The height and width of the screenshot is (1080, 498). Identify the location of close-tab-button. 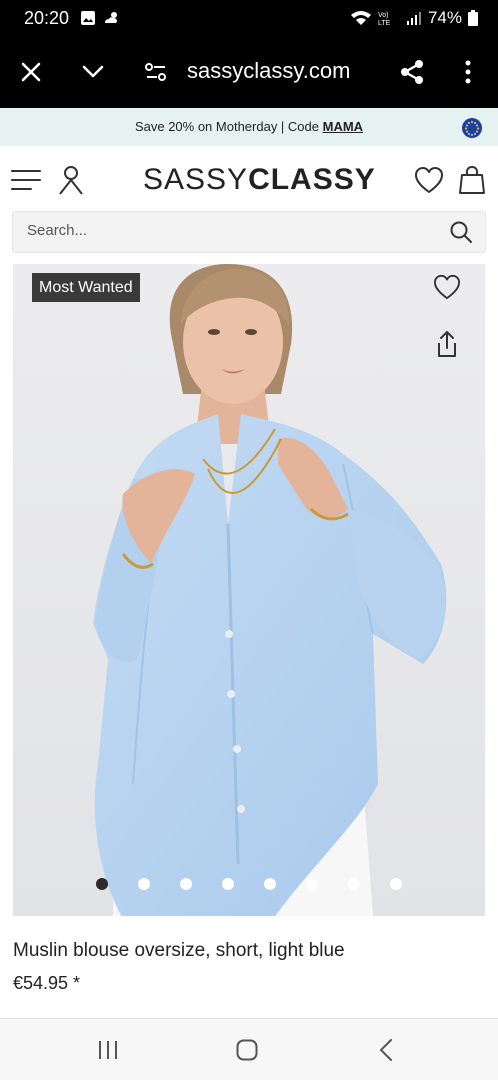
(31, 72).